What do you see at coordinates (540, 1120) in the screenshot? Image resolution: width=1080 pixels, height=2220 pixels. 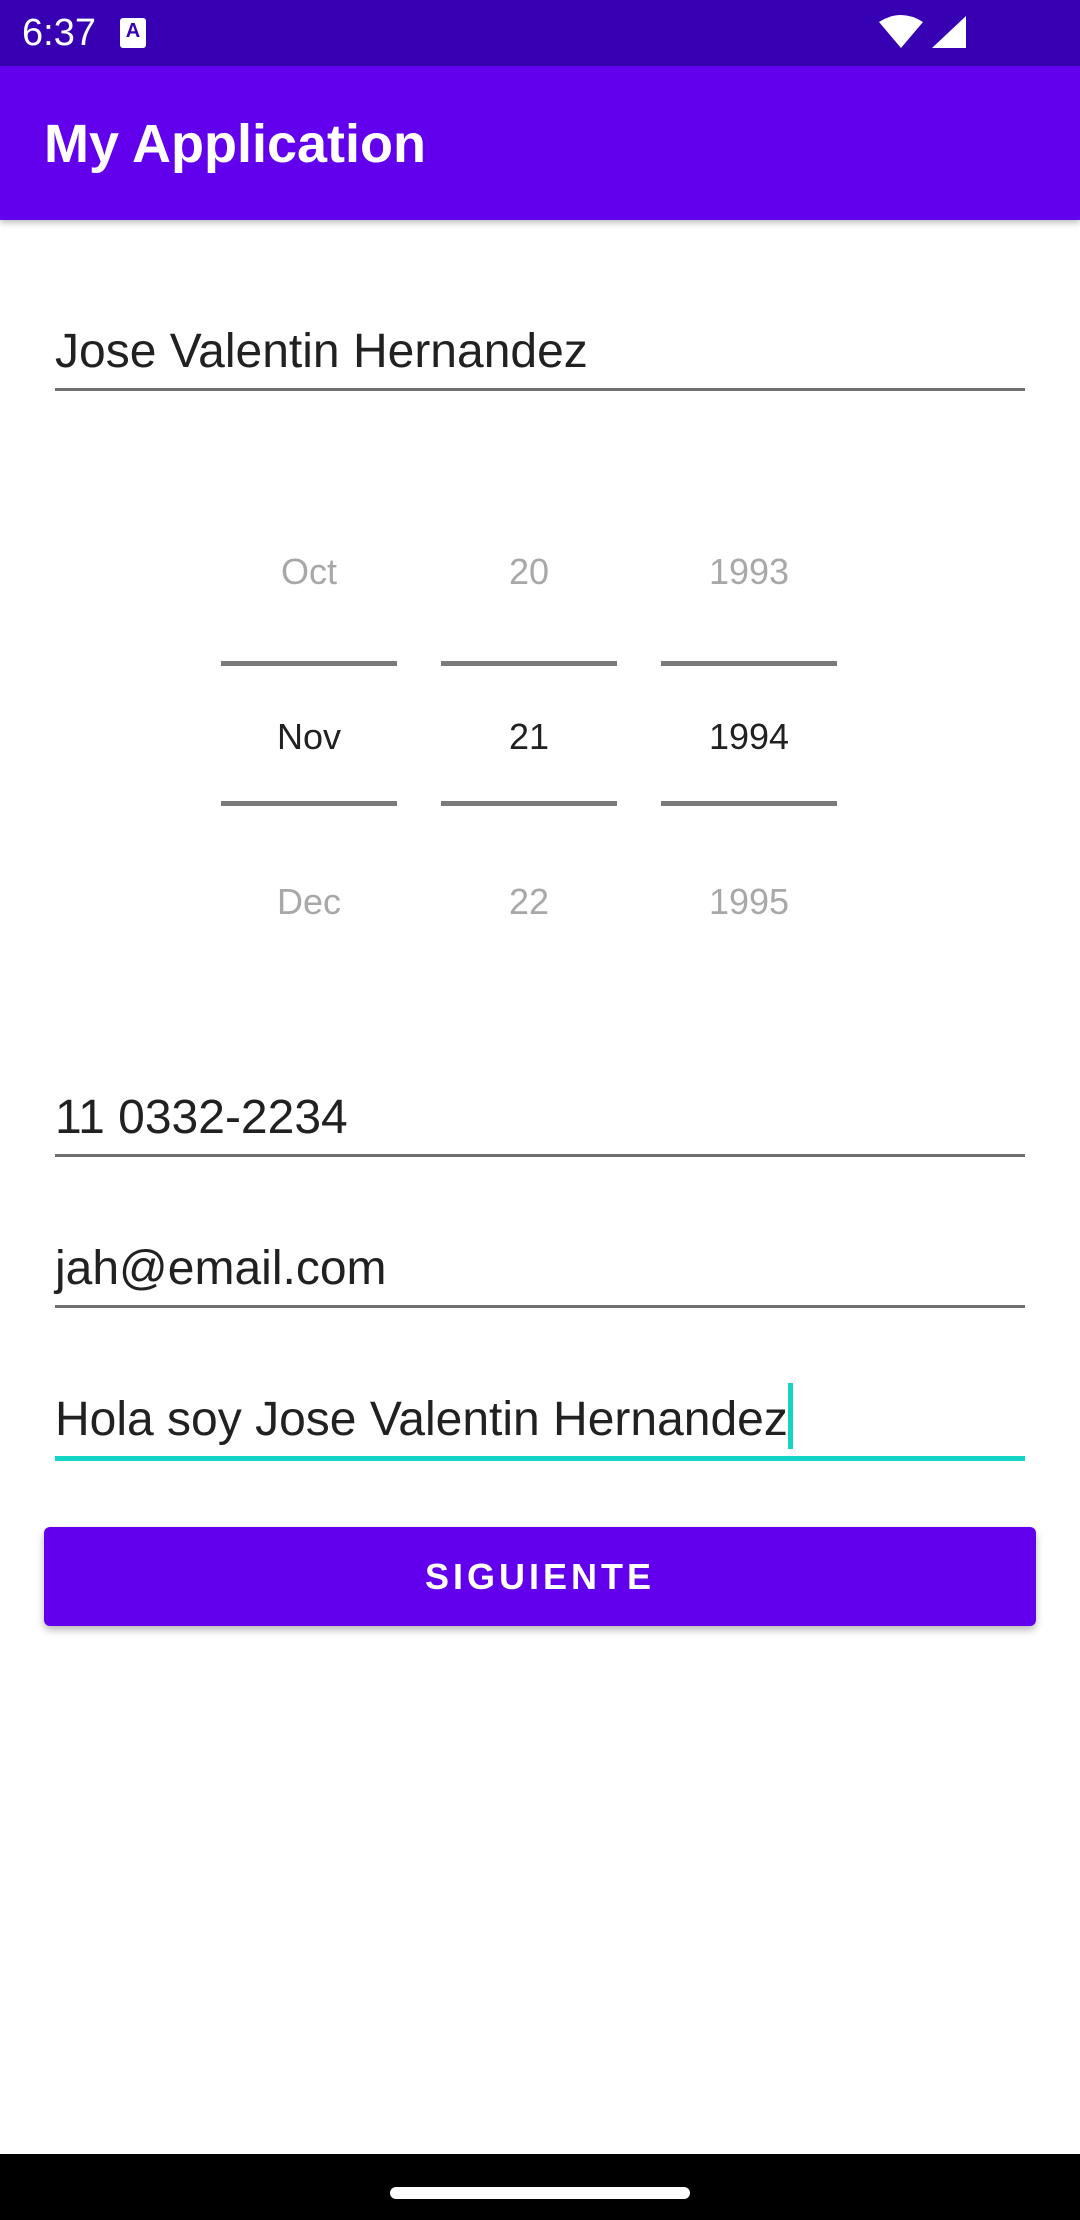 I see `phone-field: 11 0332-2234` at bounding box center [540, 1120].